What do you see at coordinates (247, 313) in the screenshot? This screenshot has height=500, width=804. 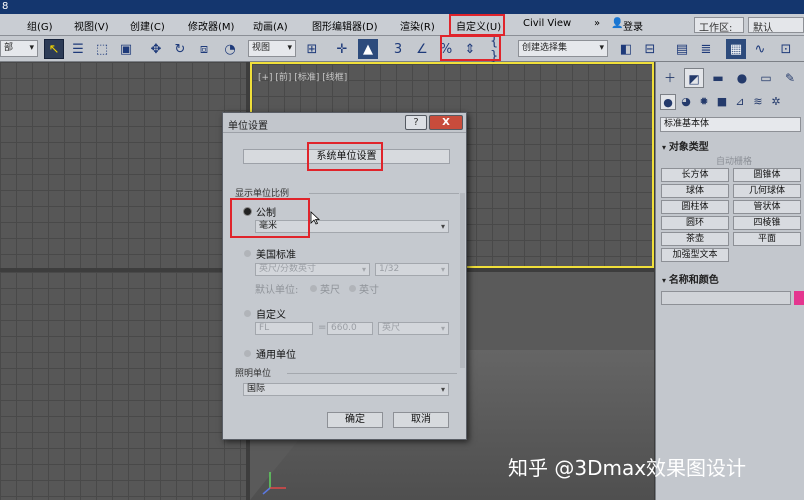 I see `custom-radio` at bounding box center [247, 313].